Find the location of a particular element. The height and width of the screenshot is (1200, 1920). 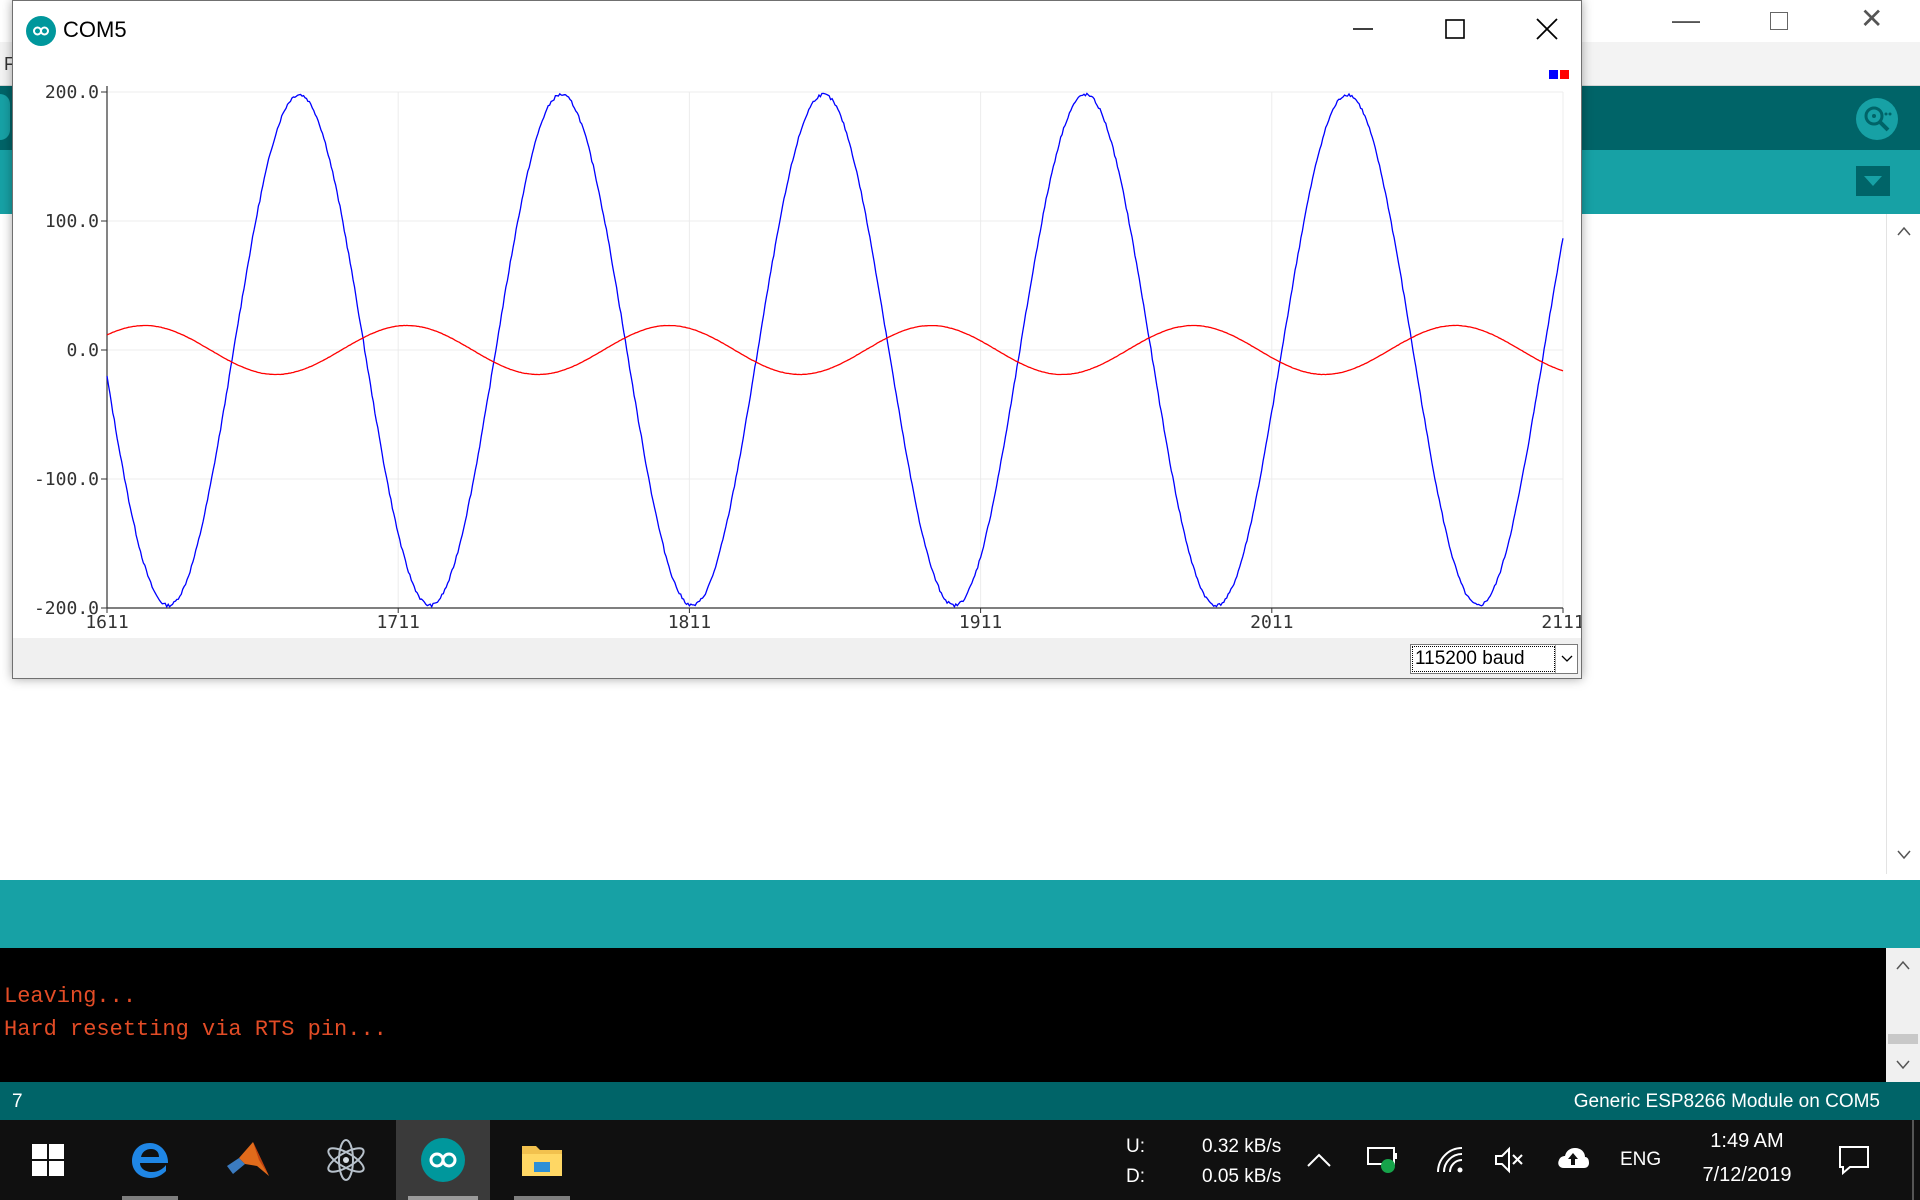

y-tick-label: 200.0 is located at coordinates (72, 92).